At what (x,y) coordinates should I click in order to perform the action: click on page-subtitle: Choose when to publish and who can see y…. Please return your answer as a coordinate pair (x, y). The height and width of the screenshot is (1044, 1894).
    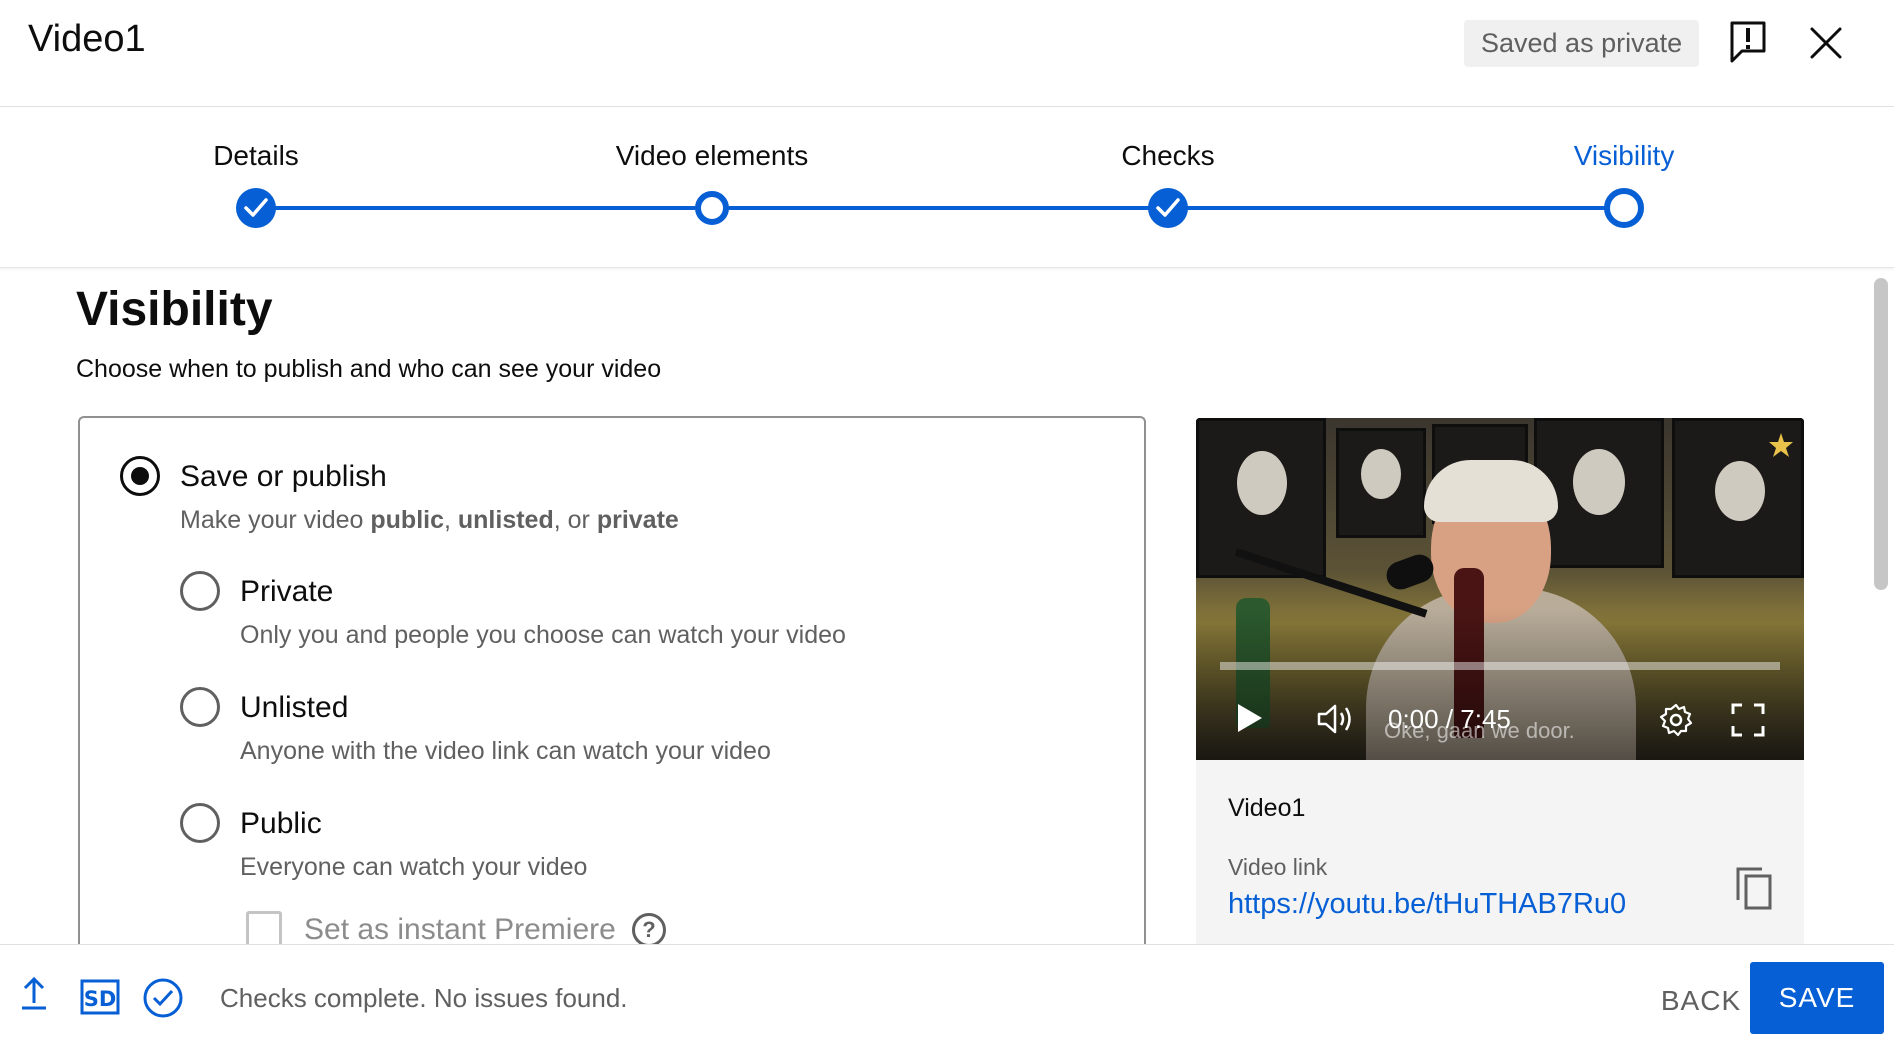
    Looking at the image, I should click on (369, 369).